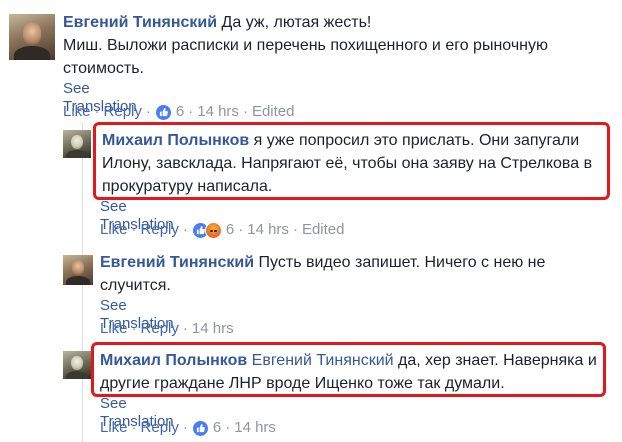 The height and width of the screenshot is (442, 622). I want to click on comment-actions: Like · Reply · 14 hrs, so click(167, 329).